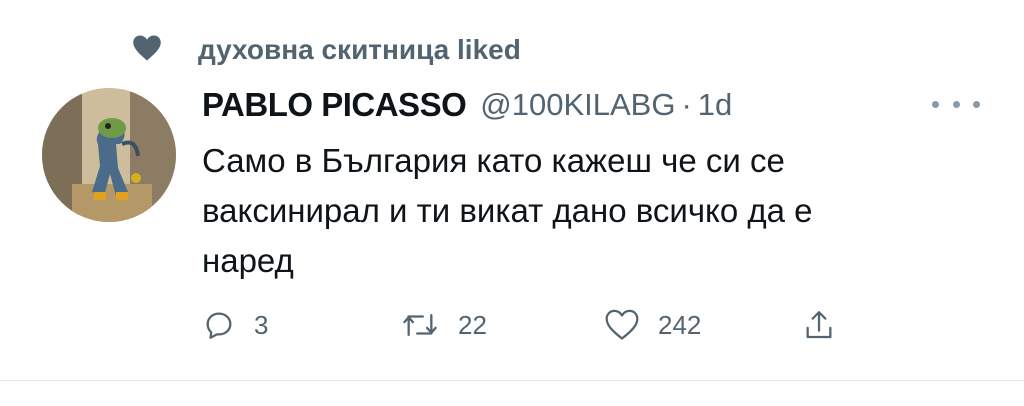 This screenshot has width=1024, height=406. What do you see at coordinates (261, 324) in the screenshot?
I see `reply-count: 3` at bounding box center [261, 324].